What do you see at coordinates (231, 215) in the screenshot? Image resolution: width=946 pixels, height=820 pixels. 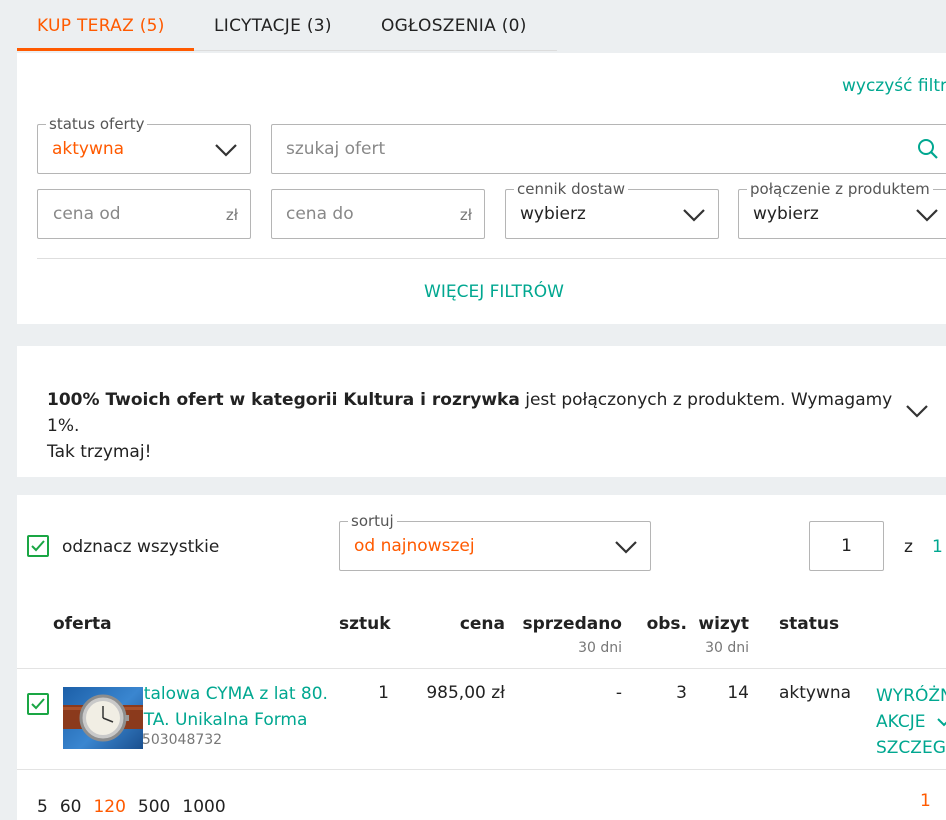 I see `price-from-unit: zł` at bounding box center [231, 215].